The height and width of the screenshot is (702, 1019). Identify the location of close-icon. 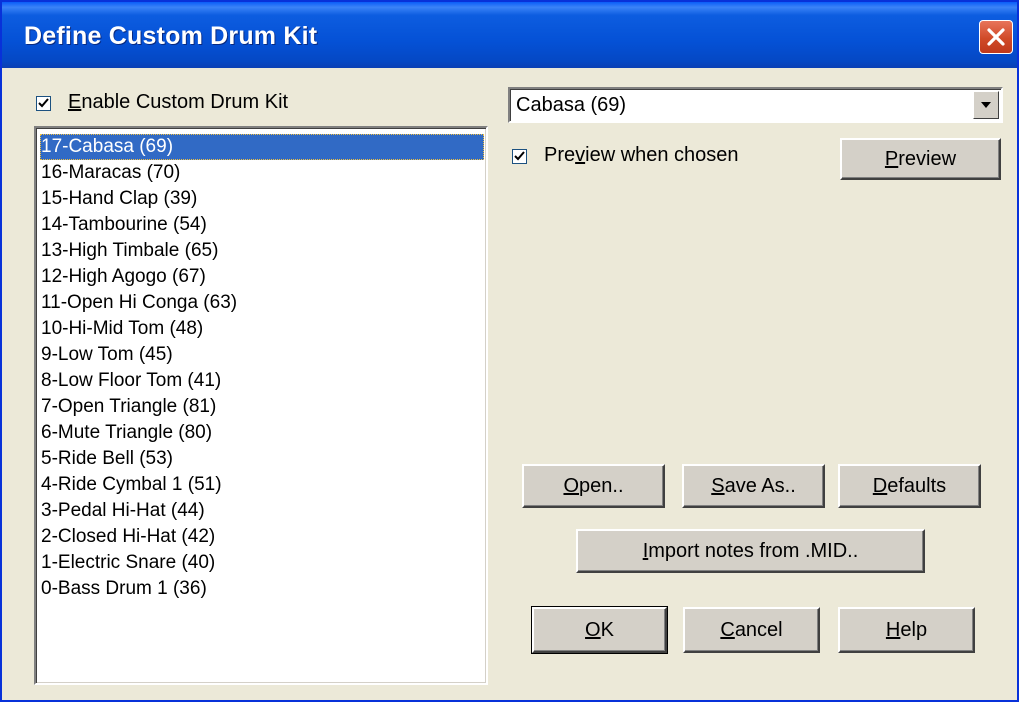
(996, 37).